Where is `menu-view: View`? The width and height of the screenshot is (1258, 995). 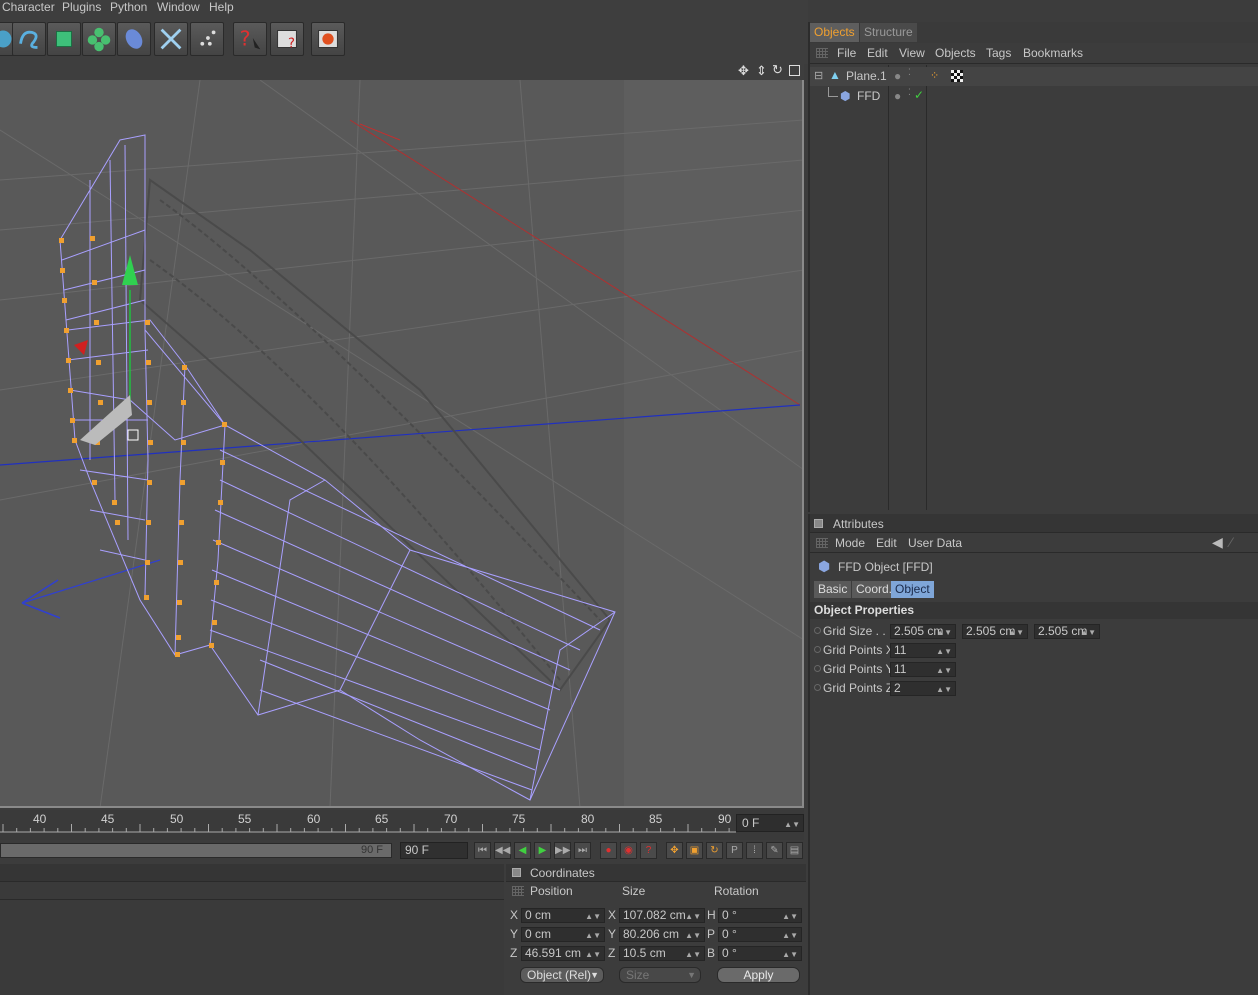 menu-view: View is located at coordinates (912, 53).